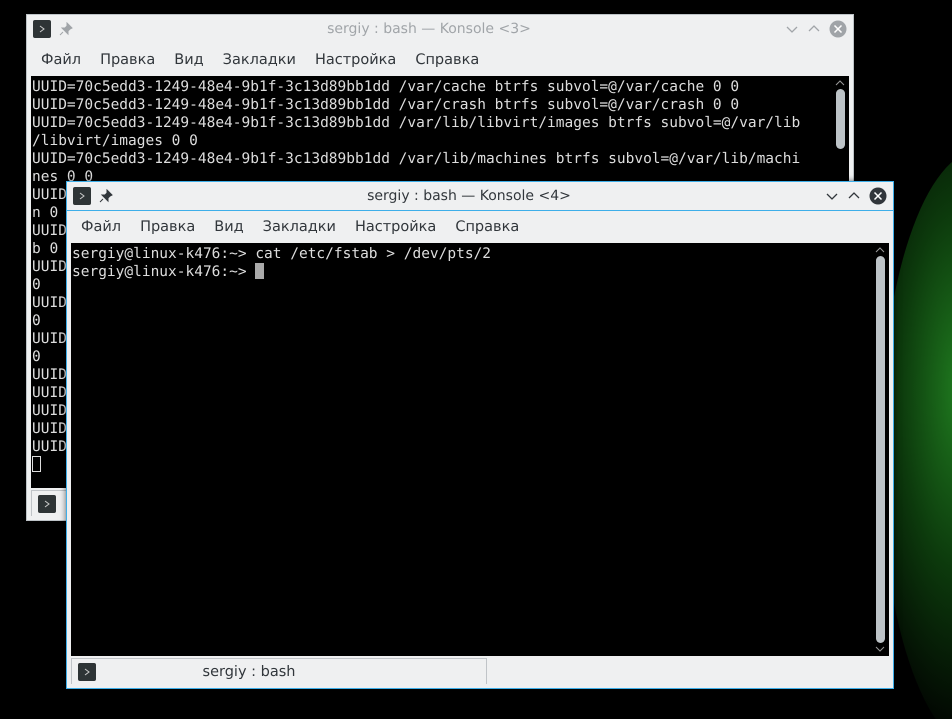  What do you see at coordinates (282, 254) in the screenshot?
I see `terminal-line: sergiy@linux-k476:~> cat /etc/fstab > /dev/pts/2` at bounding box center [282, 254].